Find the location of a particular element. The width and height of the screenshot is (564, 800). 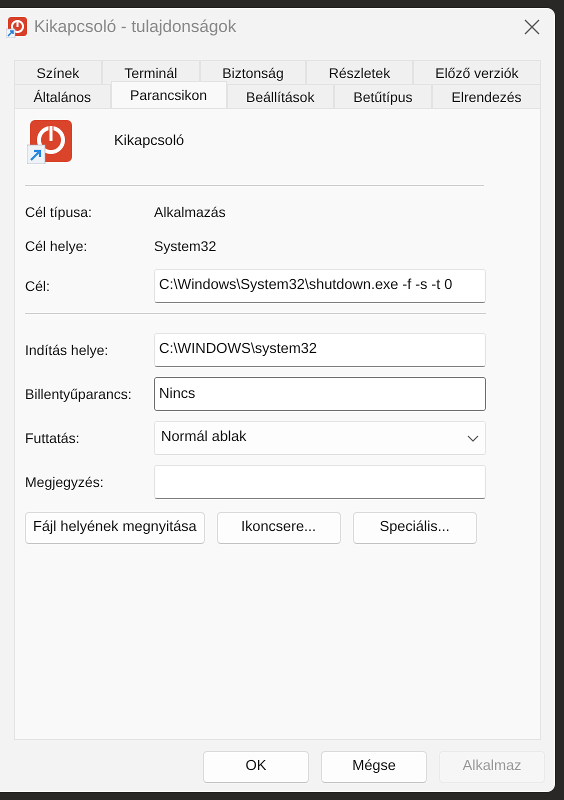

app-icon is located at coordinates (17, 27).